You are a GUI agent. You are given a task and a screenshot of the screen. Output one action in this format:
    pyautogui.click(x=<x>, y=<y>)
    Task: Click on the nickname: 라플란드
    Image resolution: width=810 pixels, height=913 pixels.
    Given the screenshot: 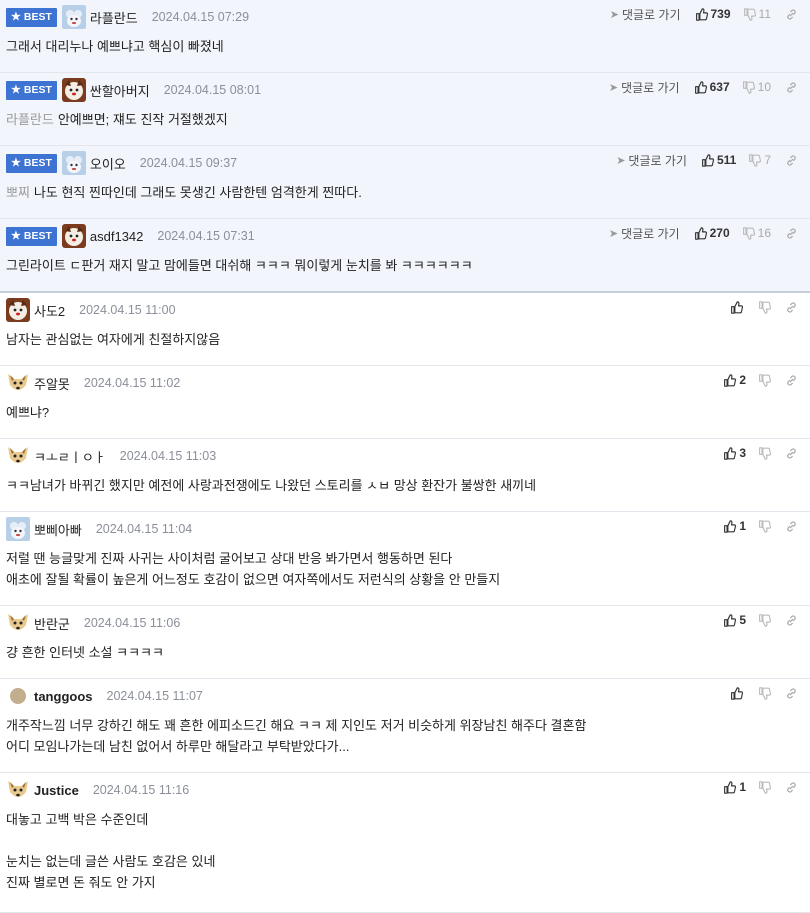 What is the action you would take?
    pyautogui.click(x=114, y=17)
    